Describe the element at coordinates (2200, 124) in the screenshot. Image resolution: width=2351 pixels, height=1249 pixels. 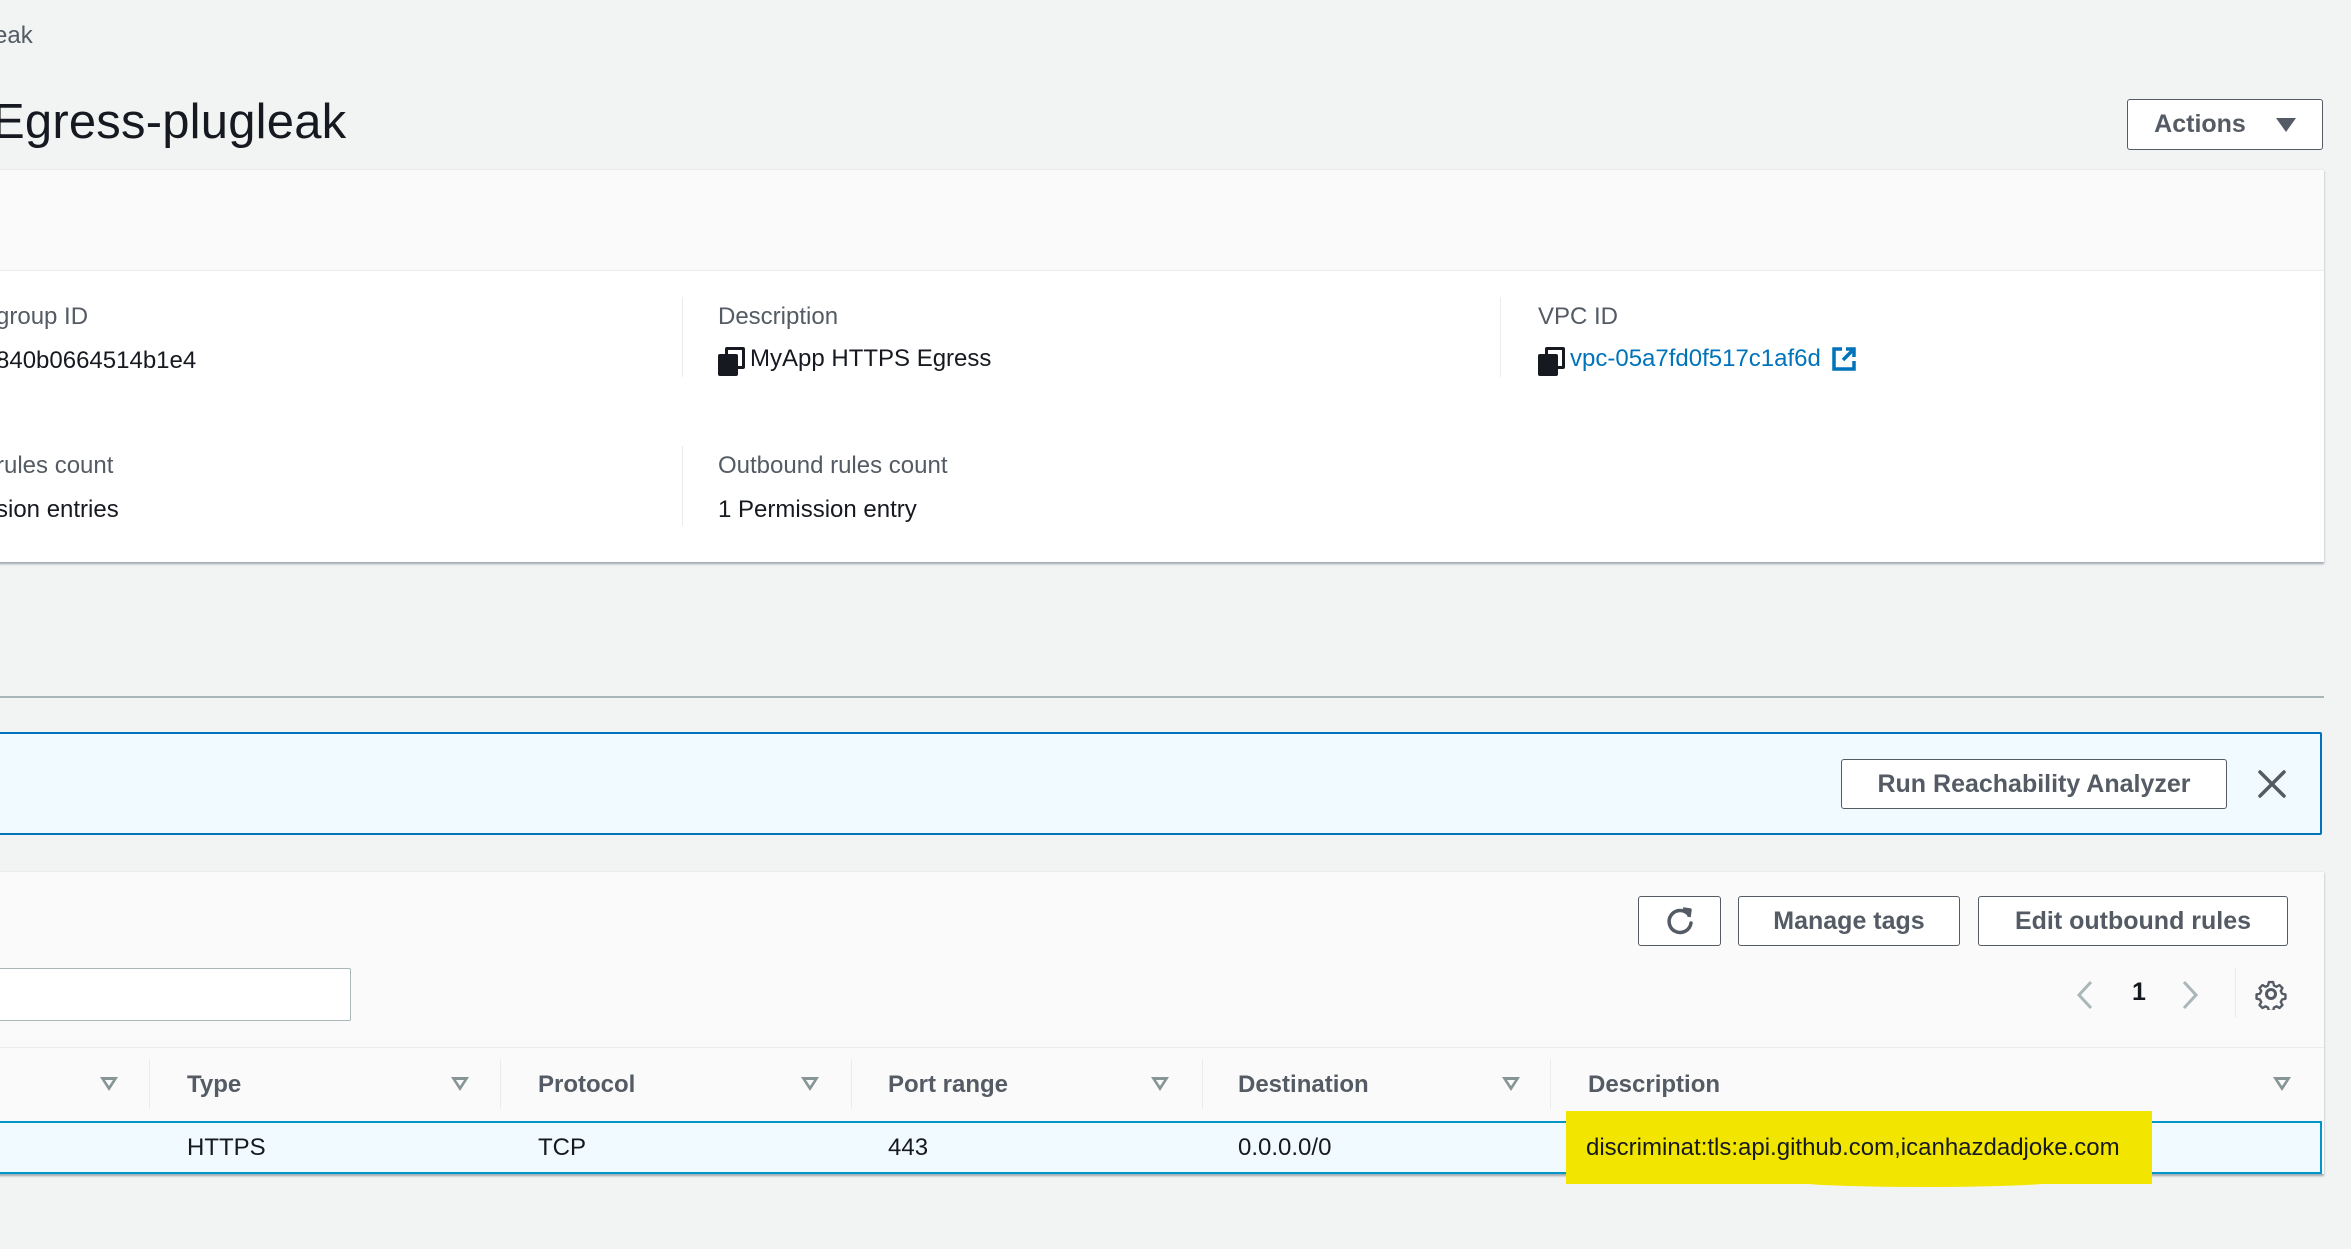
I see `actions-button-label: Actions` at that location.